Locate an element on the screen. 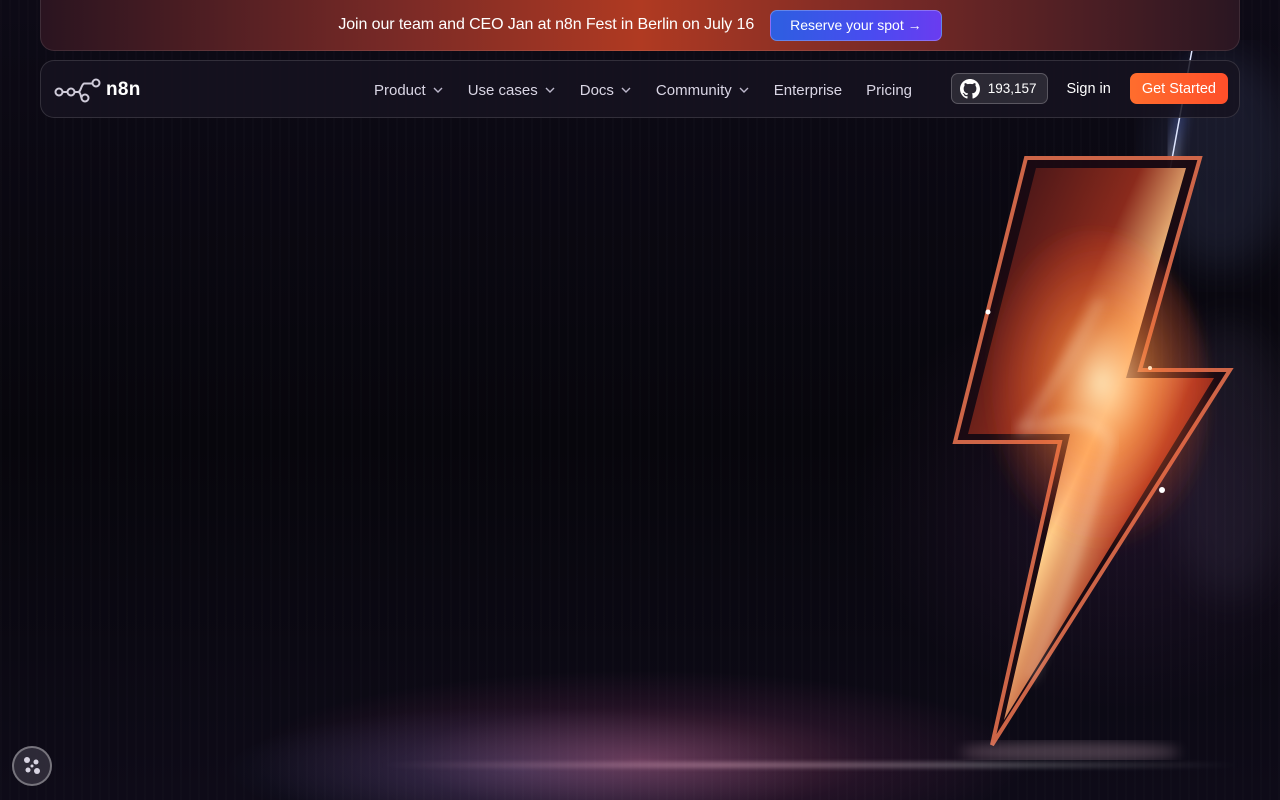 The height and width of the screenshot is (800, 1280). n8n-logo: n8n is located at coordinates (97, 90).